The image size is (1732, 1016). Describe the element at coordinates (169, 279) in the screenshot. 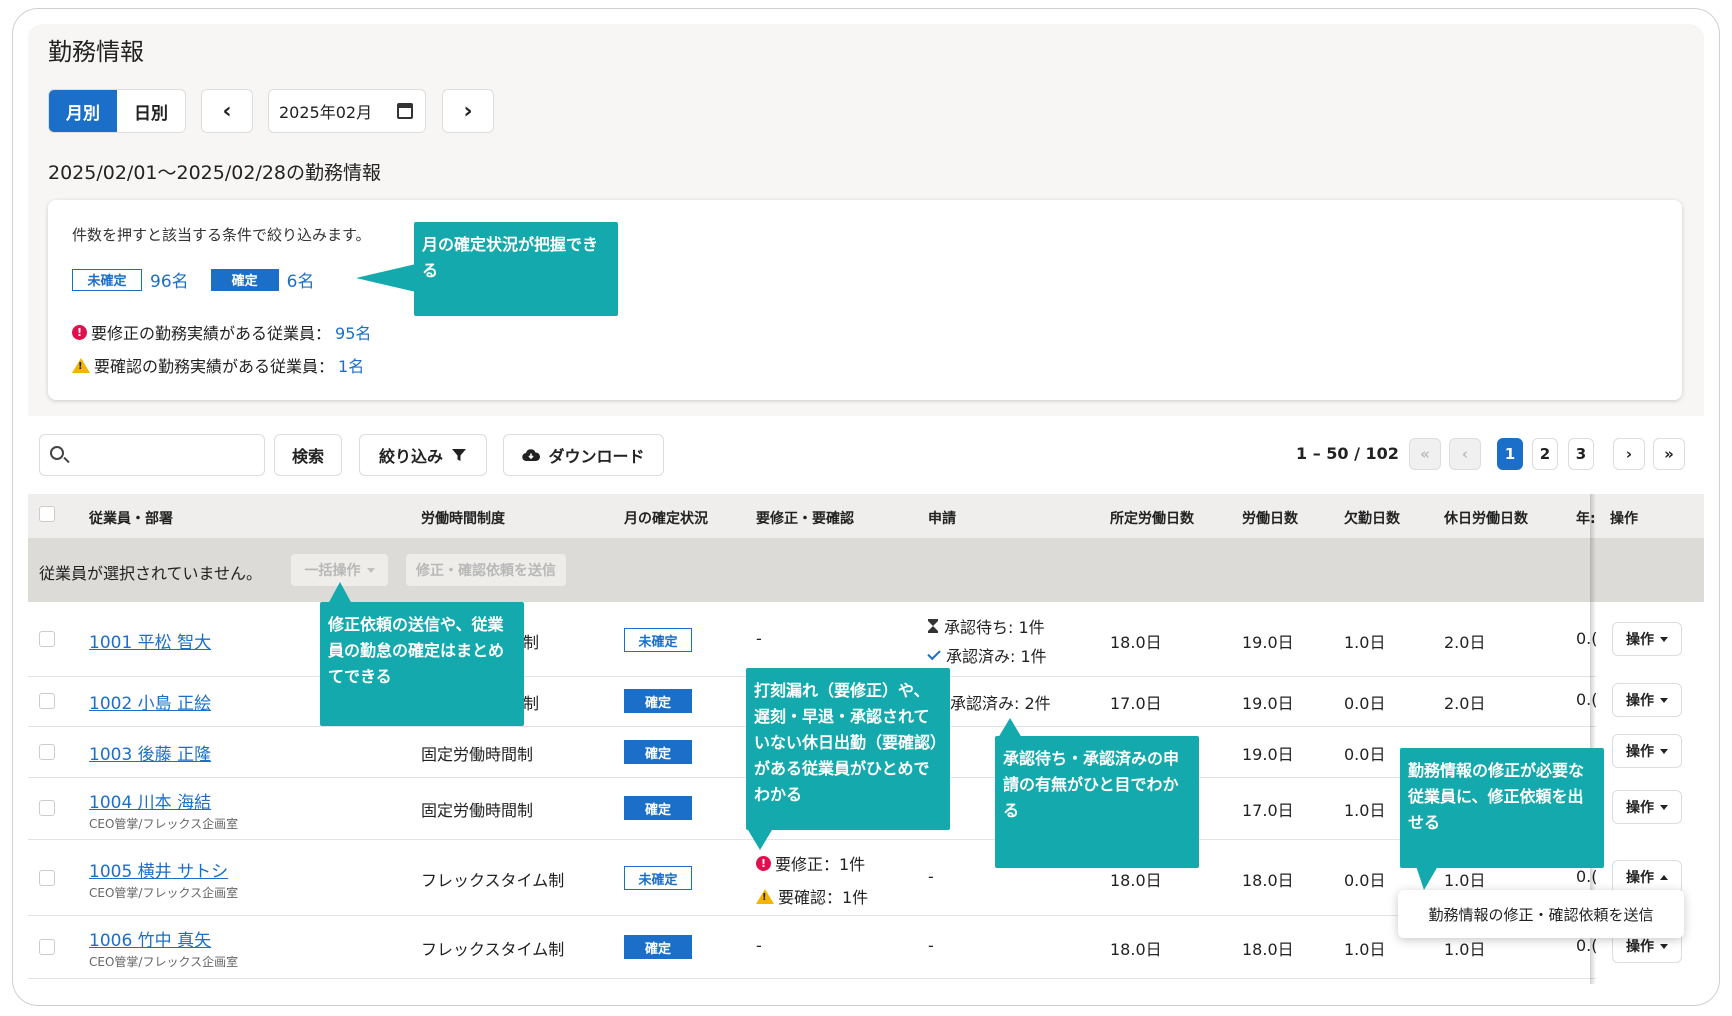

I see `unconfirmed-count-link: 96名` at that location.